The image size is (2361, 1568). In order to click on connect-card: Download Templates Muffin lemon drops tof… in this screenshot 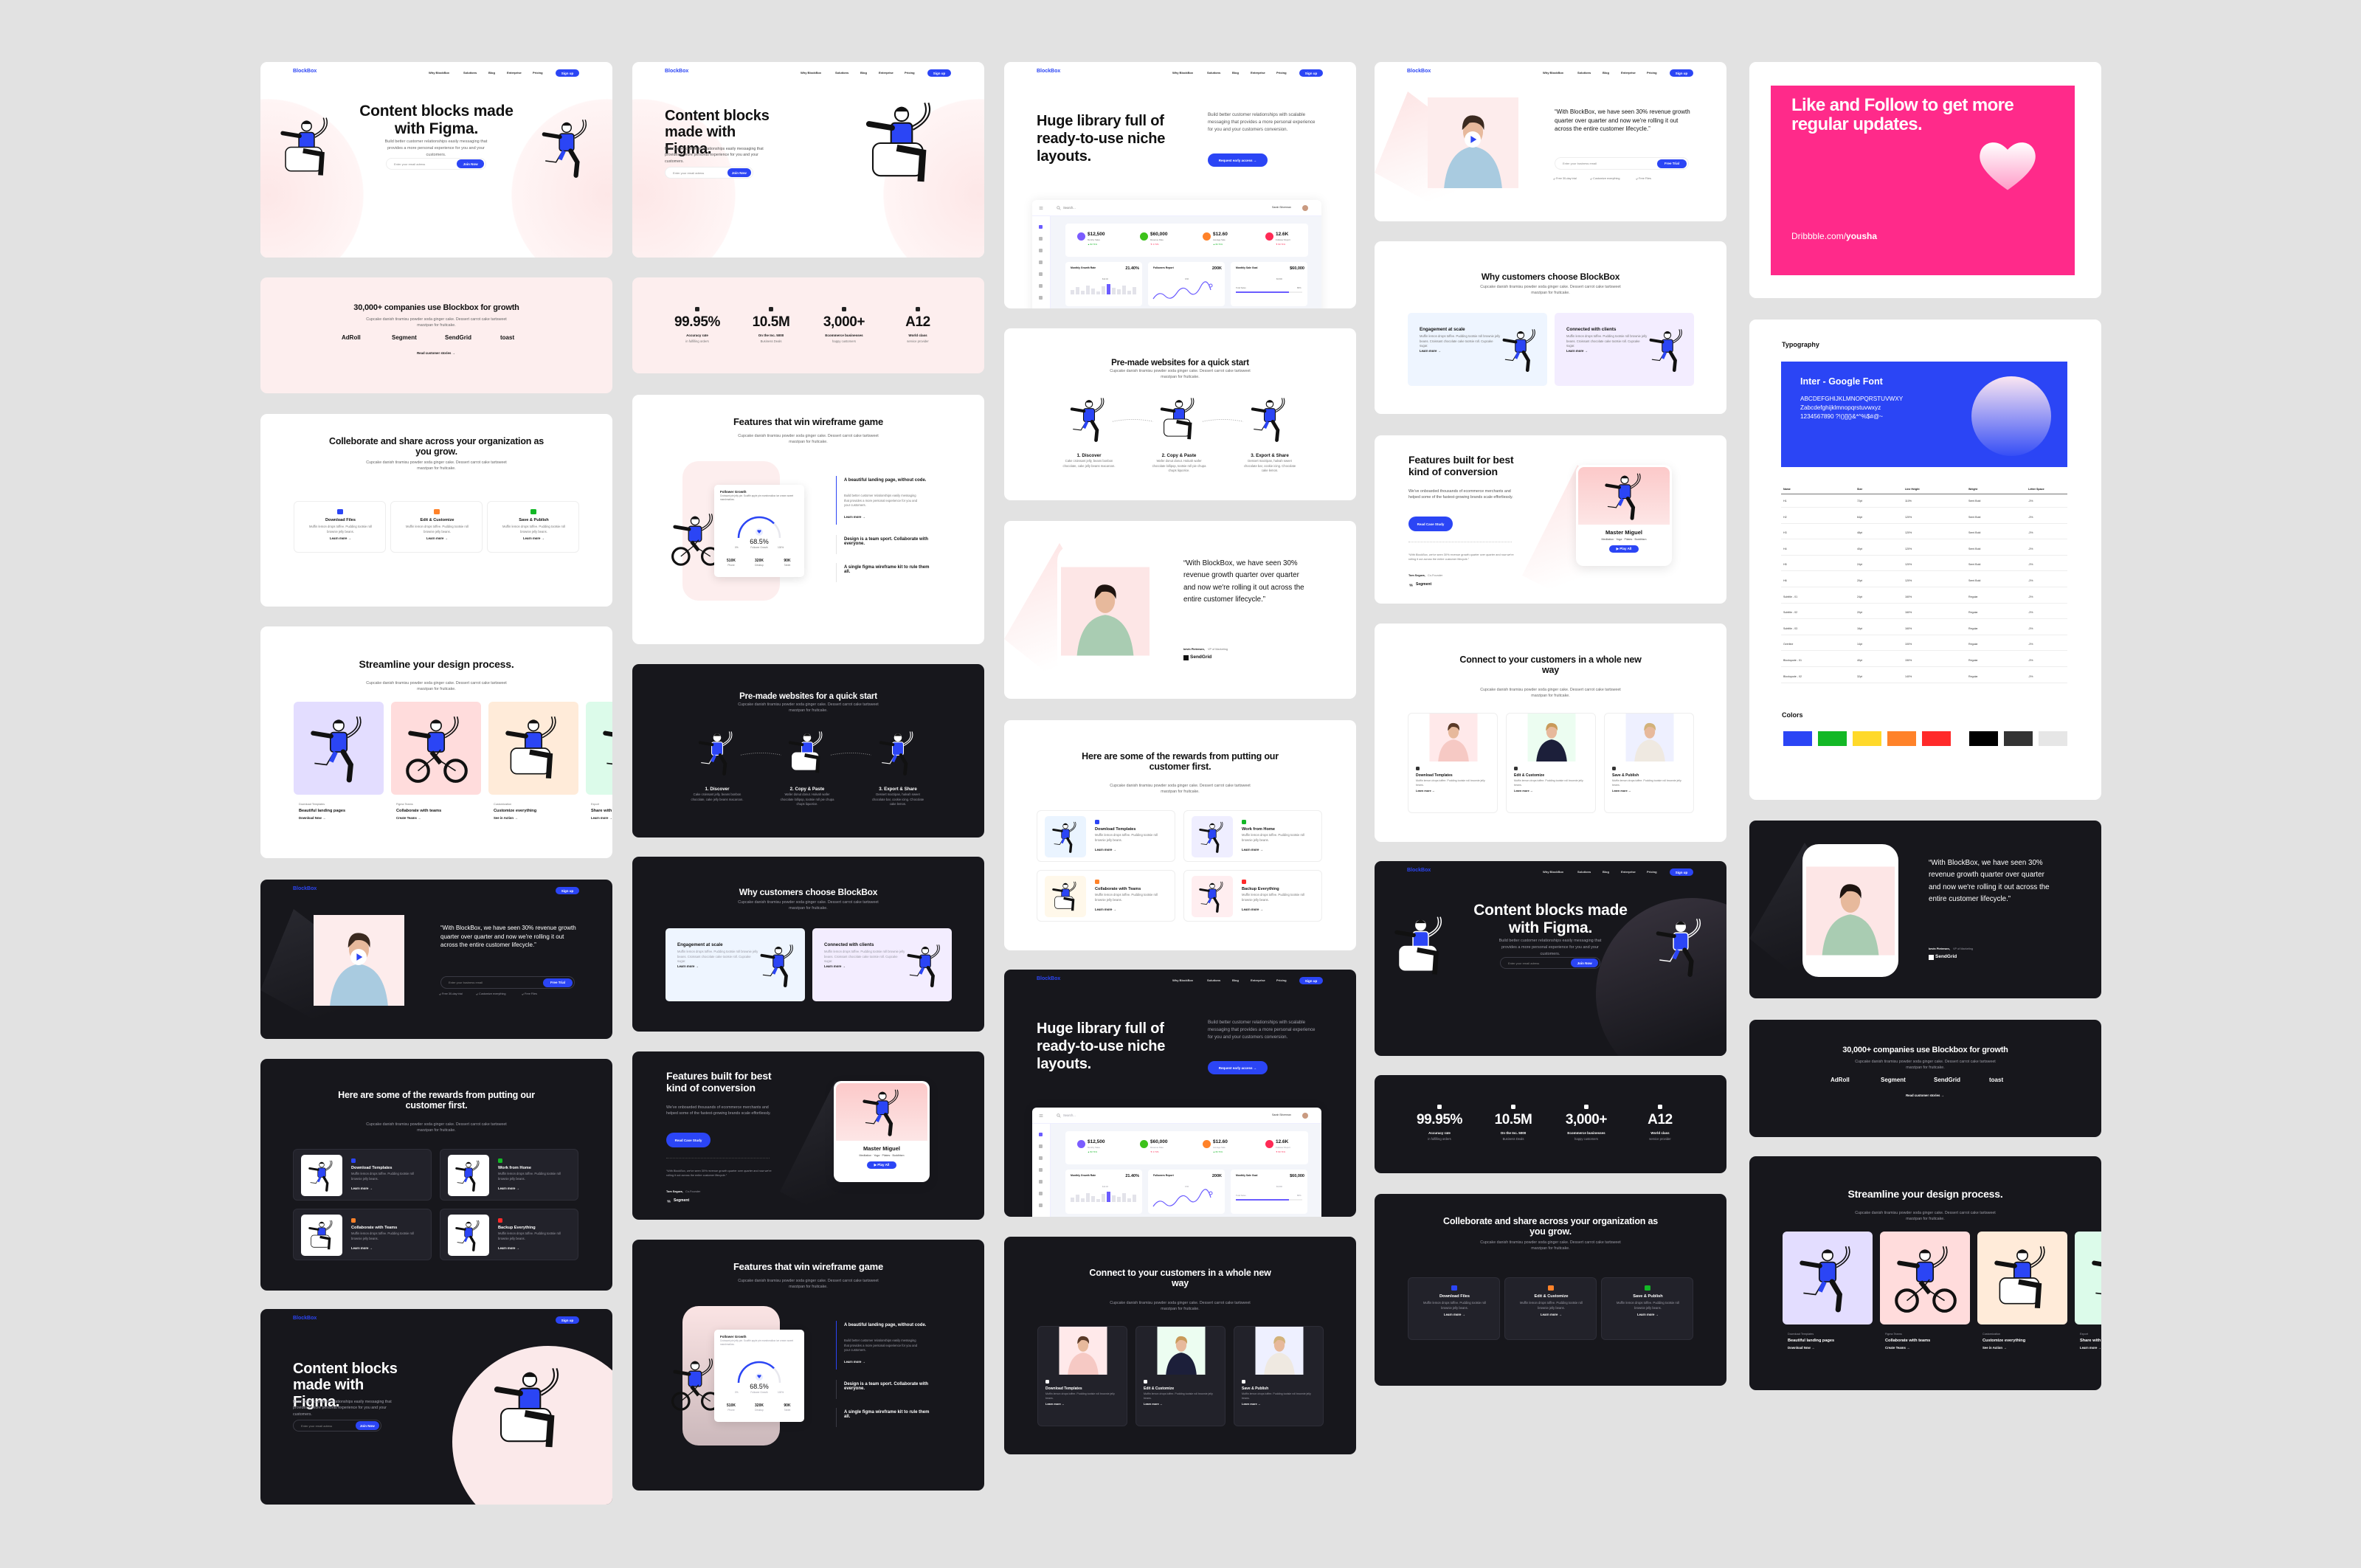, I will do `click(1082, 1376)`.